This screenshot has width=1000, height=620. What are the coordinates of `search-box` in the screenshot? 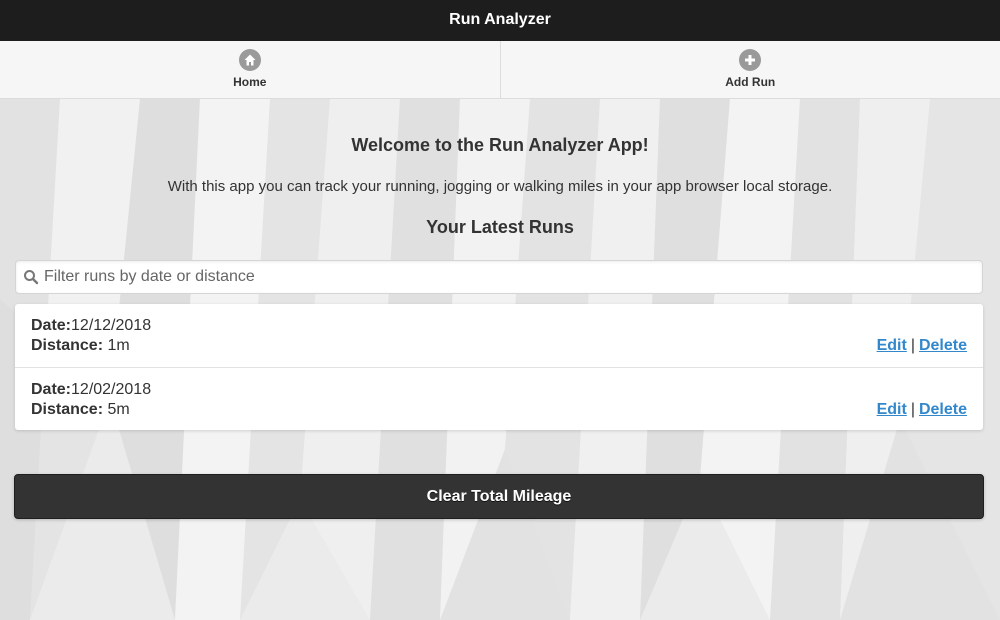 It's located at (499, 277).